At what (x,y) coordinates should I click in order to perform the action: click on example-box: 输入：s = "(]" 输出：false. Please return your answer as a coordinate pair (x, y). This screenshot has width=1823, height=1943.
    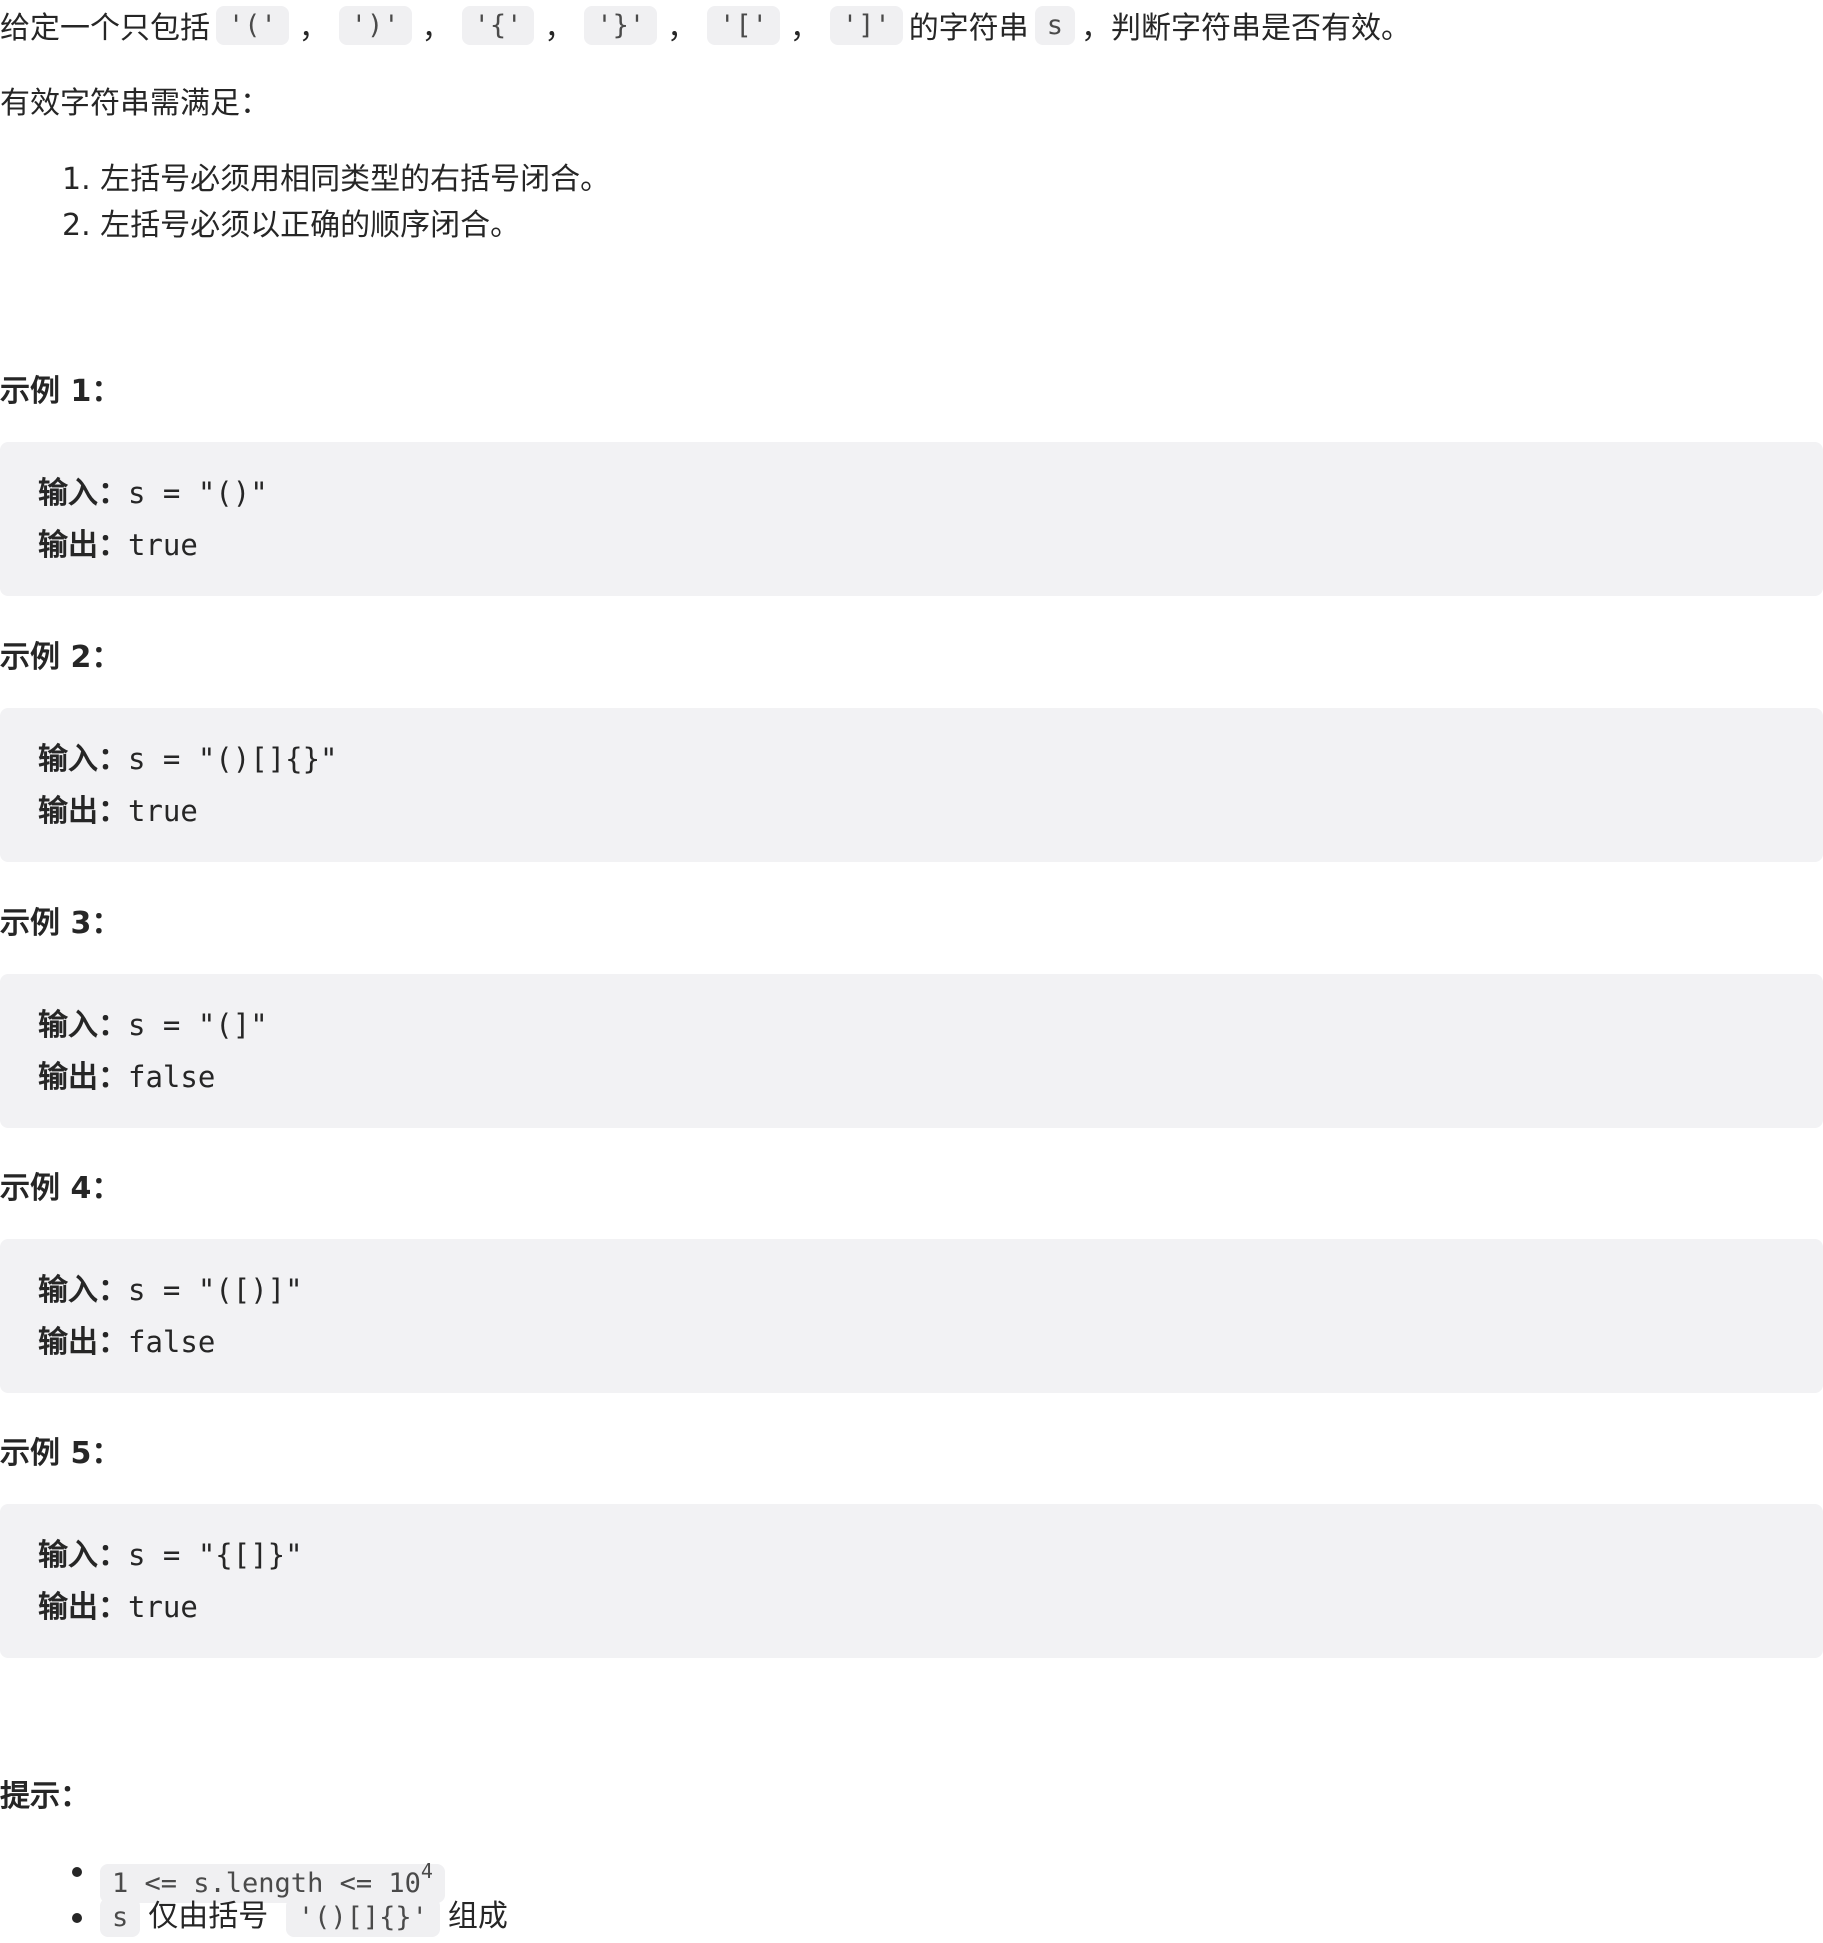
    Looking at the image, I should click on (911, 1051).